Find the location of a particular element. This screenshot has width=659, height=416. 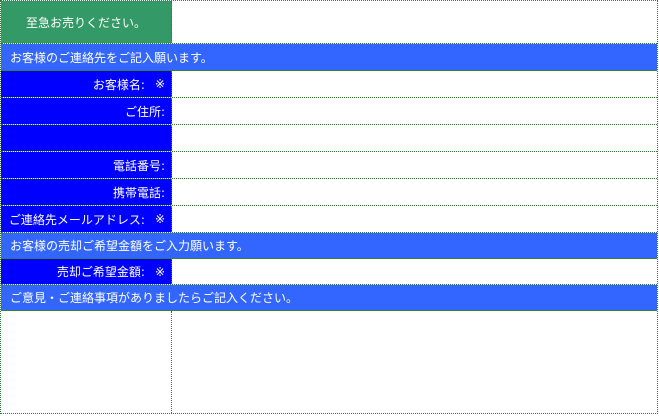

email-label-cell: ご連絡先メールアドレス: ※ is located at coordinates (86, 219).